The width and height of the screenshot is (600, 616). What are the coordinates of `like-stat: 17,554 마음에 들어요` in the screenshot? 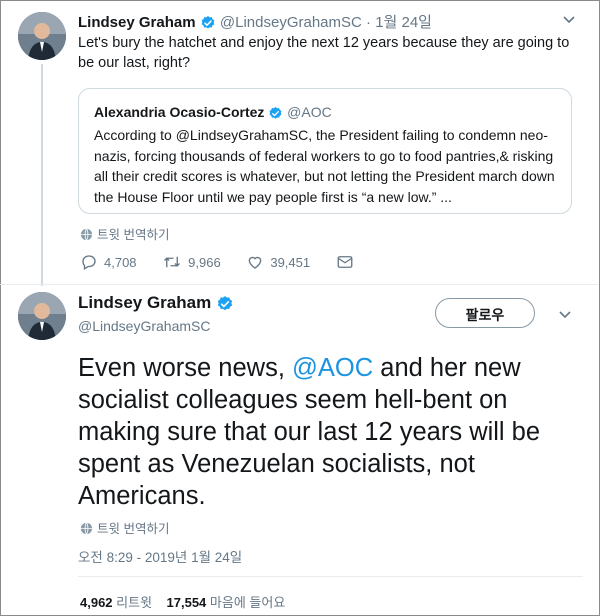 It's located at (226, 602).